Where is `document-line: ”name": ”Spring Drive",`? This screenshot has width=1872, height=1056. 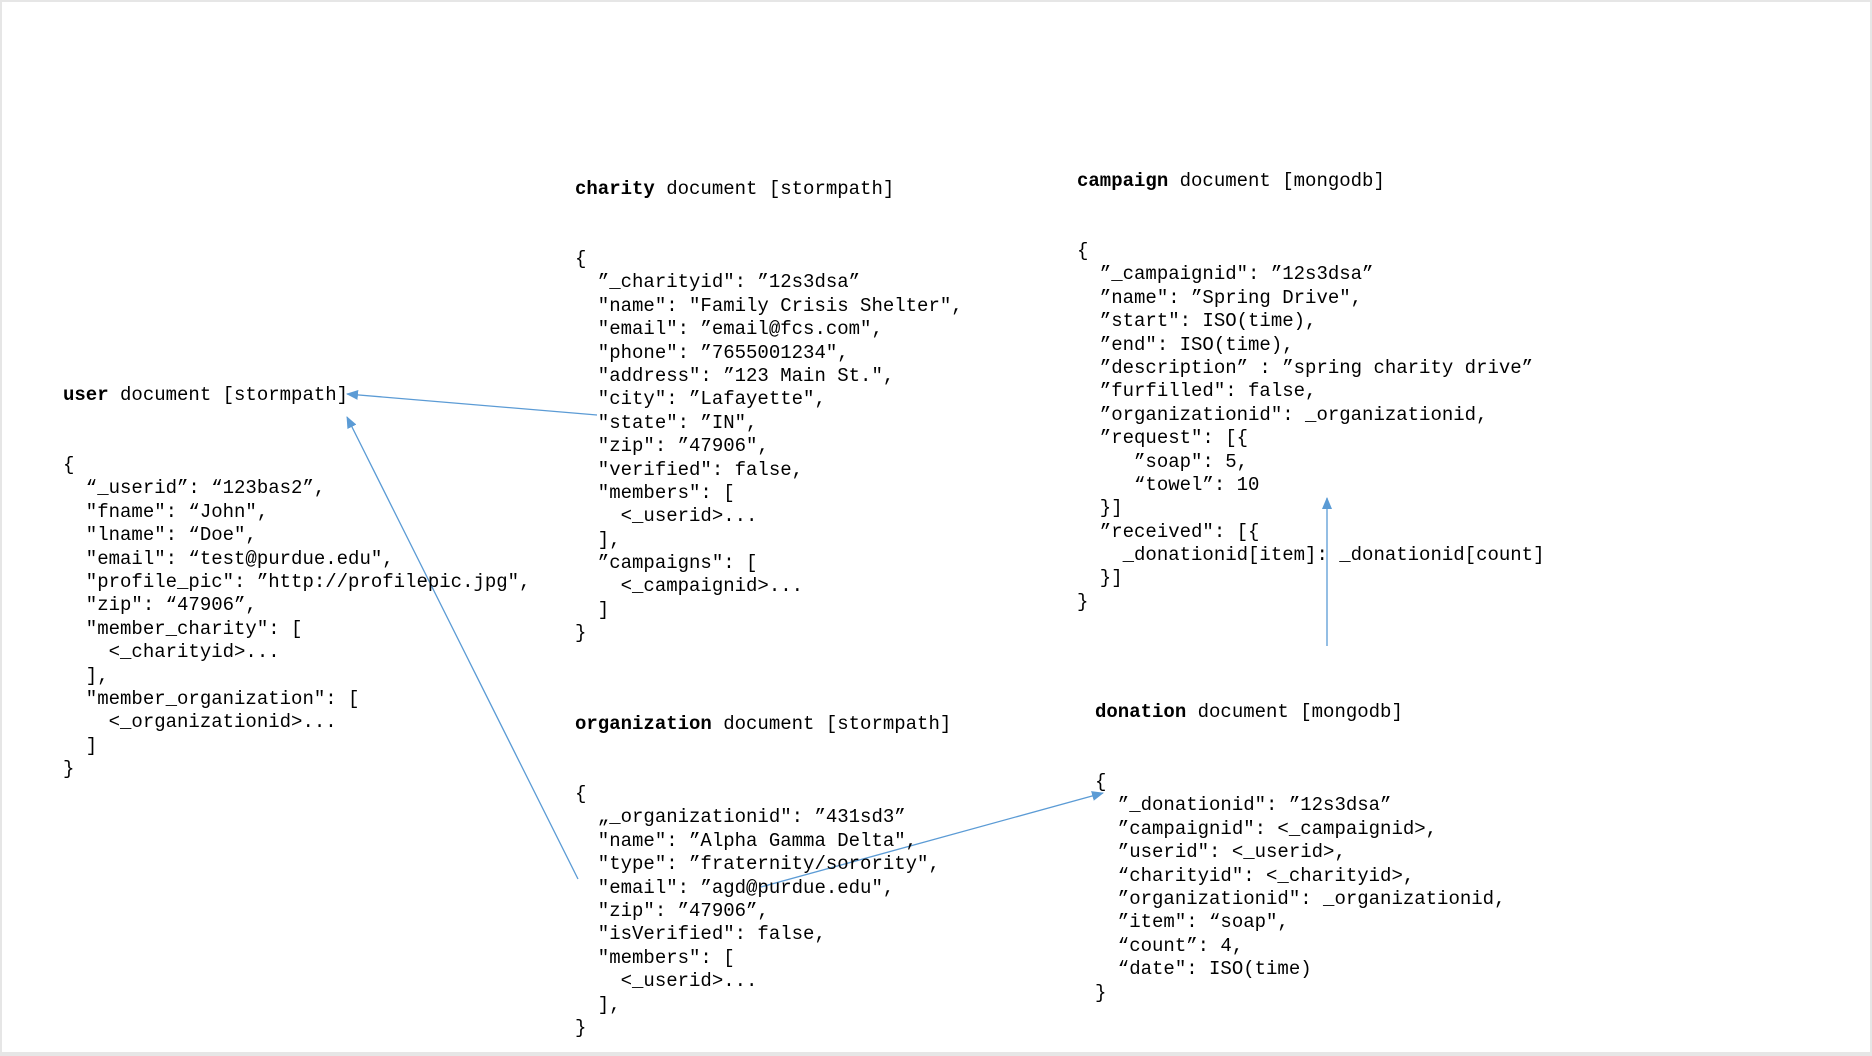 document-line: ”name": ”Spring Drive", is located at coordinates (1220, 297).